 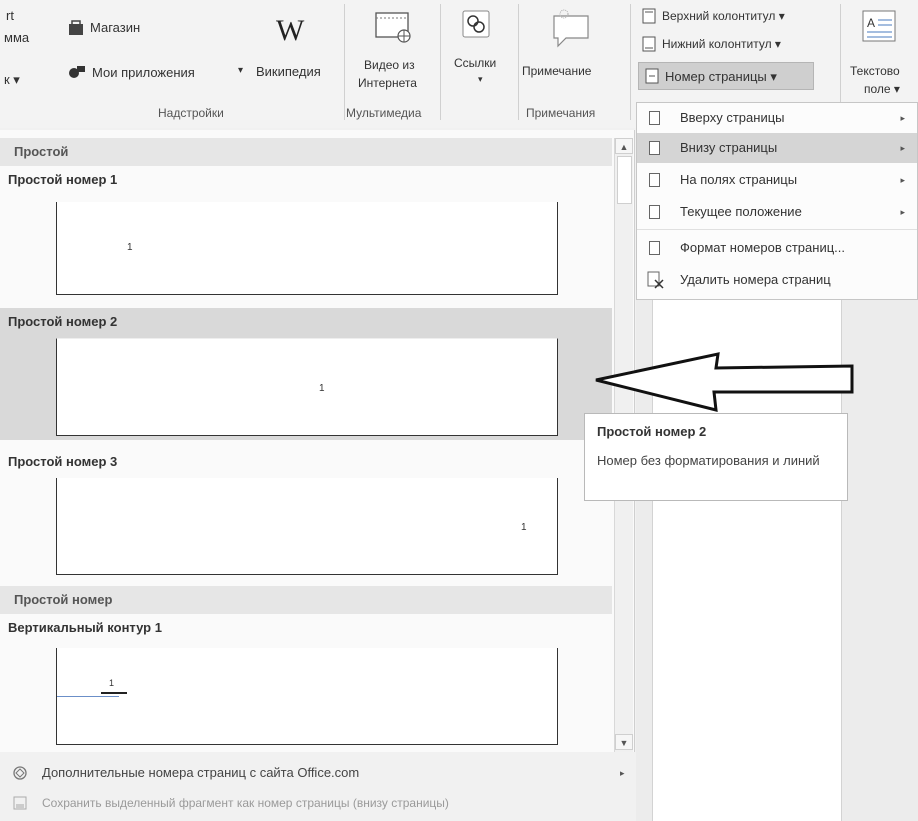 What do you see at coordinates (384, 113) in the screenshot?
I see `media-group-label: Мультимедиа` at bounding box center [384, 113].